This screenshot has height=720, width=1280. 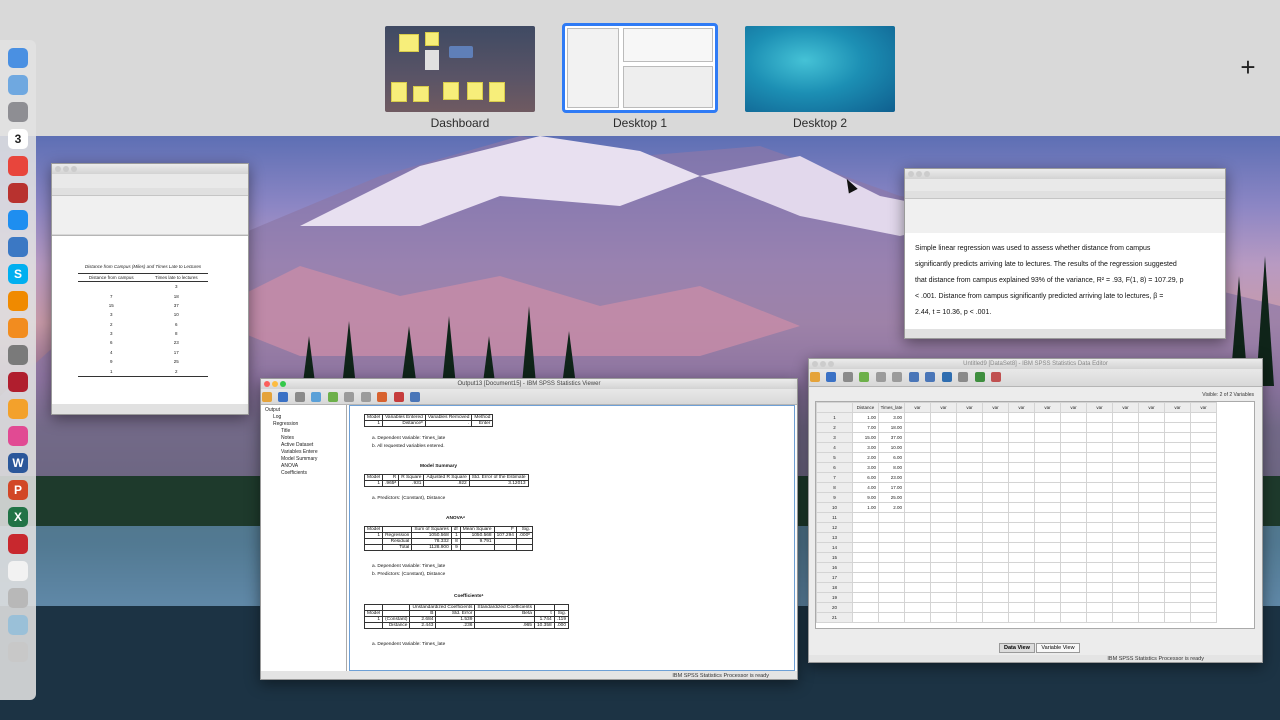 I want to click on outline-item: Title, so click(x=303, y=431).